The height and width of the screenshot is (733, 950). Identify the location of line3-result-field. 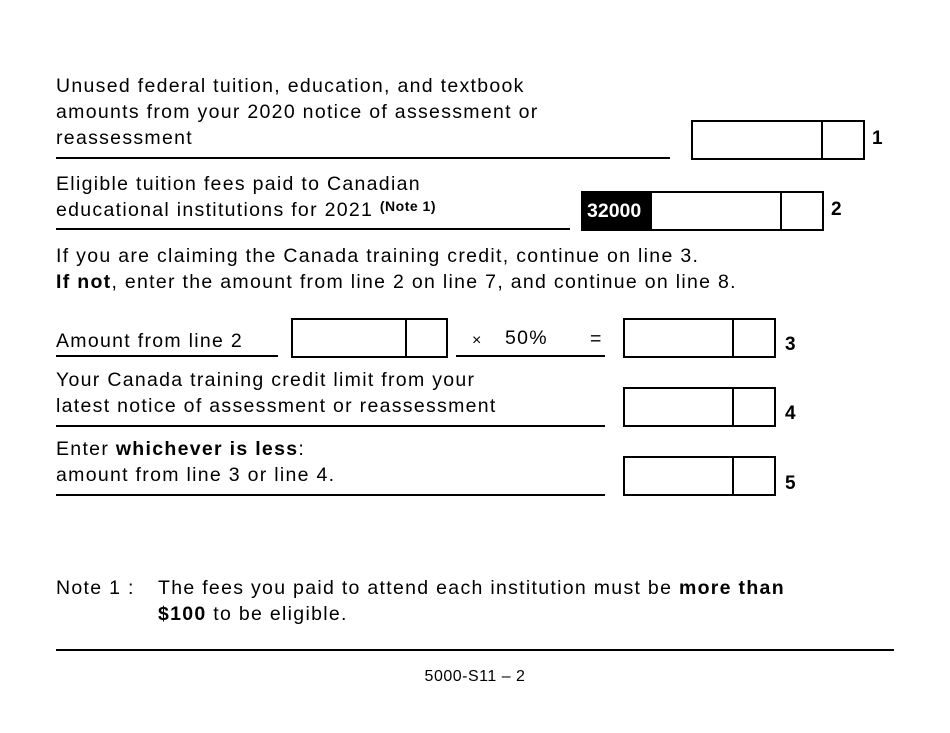
(702, 338).